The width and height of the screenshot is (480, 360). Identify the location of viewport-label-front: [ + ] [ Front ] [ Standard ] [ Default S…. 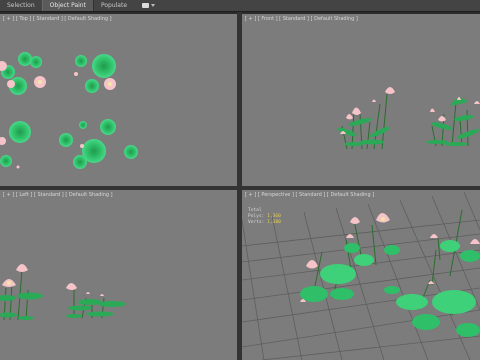
(301, 19).